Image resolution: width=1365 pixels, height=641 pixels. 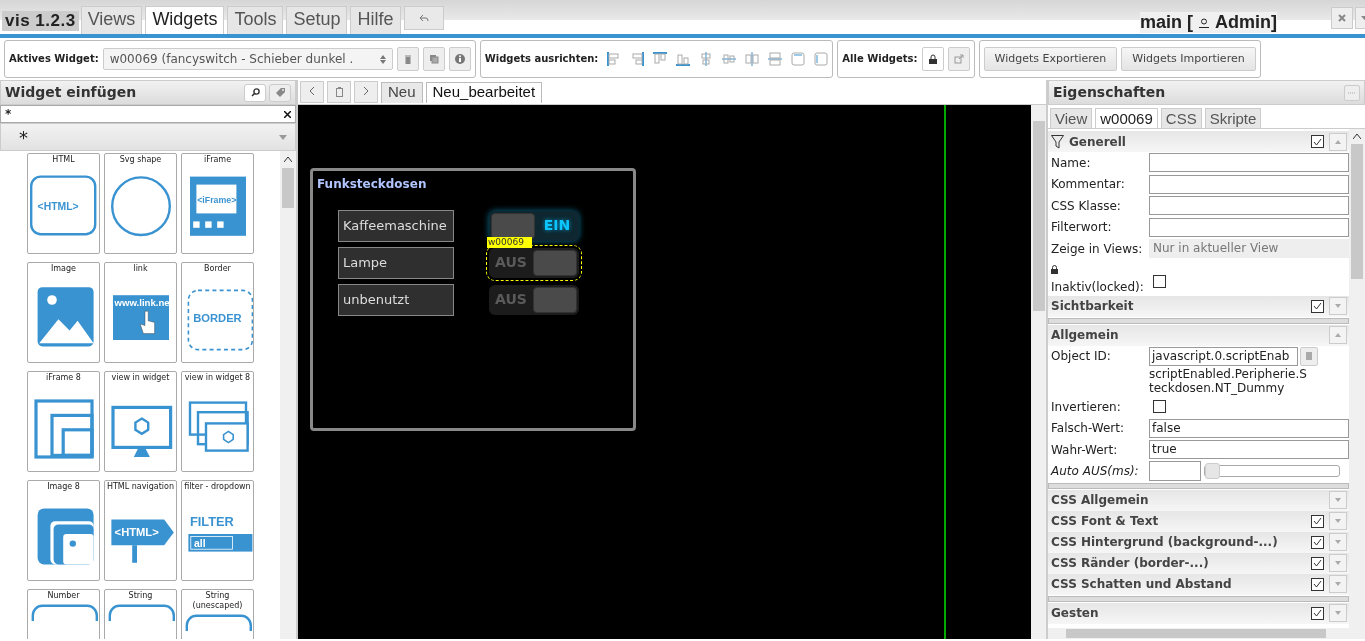 What do you see at coordinates (1181, 118) in the screenshot?
I see `properties-tab: CSS` at bounding box center [1181, 118].